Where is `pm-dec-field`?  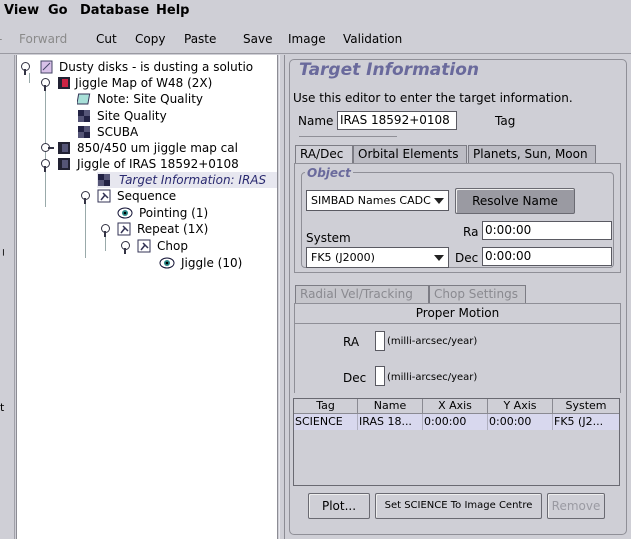 pm-dec-field is located at coordinates (380, 376).